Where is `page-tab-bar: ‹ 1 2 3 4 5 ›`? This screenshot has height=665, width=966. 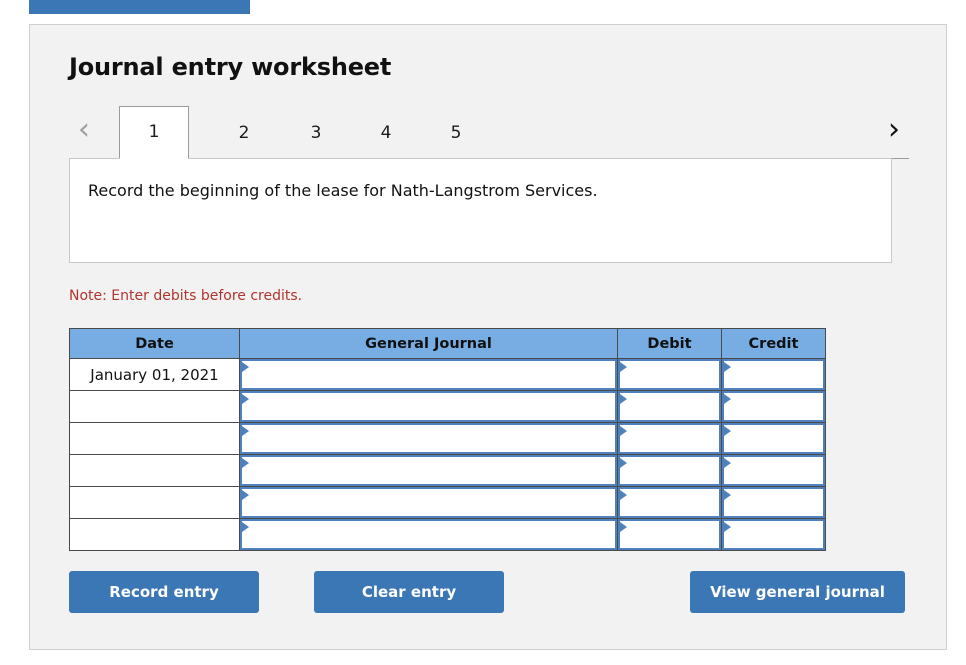
page-tab-bar: ‹ 1 2 3 4 5 › is located at coordinates (489, 130).